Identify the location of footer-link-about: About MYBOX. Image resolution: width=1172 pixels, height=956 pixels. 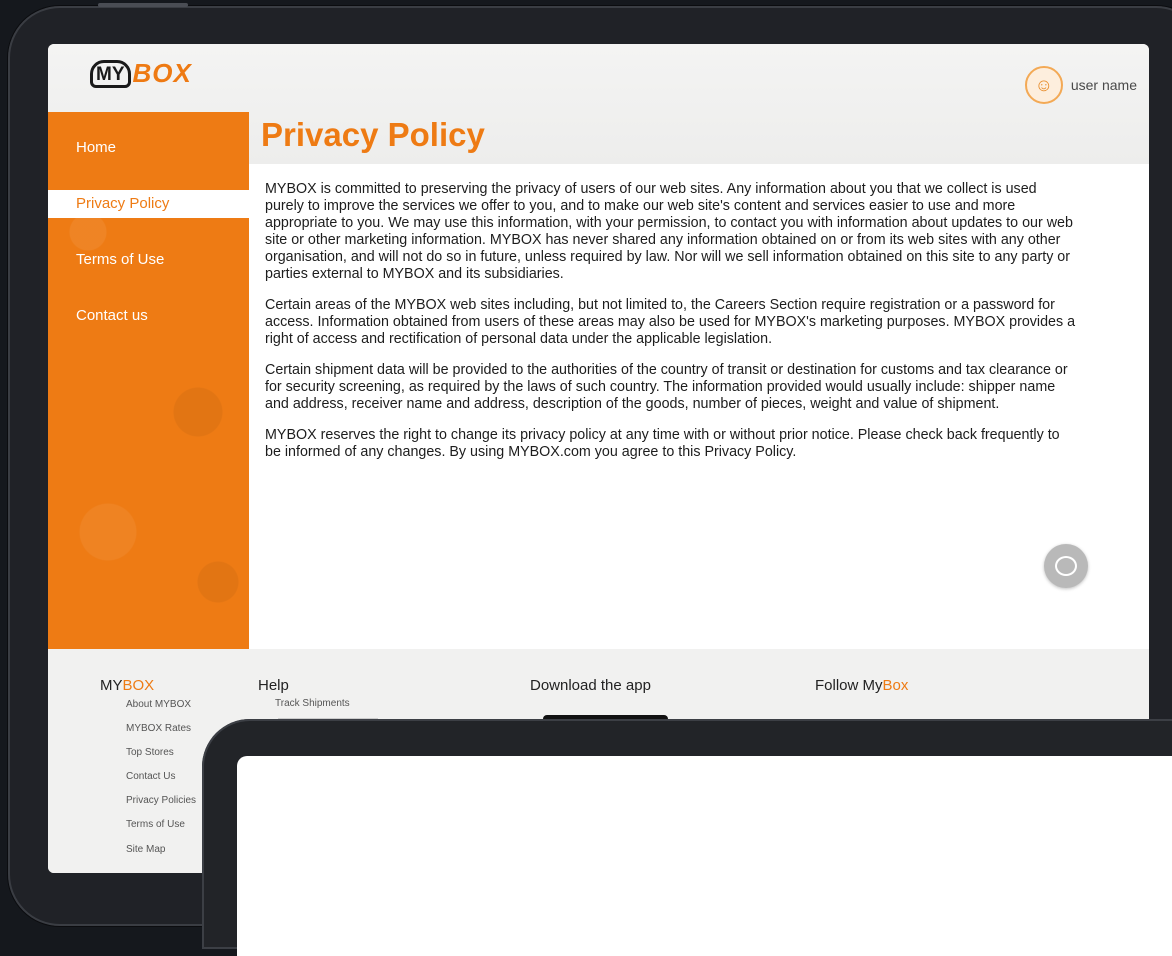
(158, 704).